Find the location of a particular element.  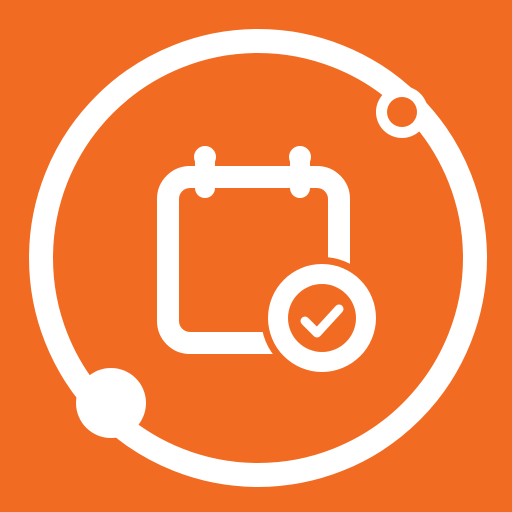

check-circle-icon is located at coordinates (322, 318).